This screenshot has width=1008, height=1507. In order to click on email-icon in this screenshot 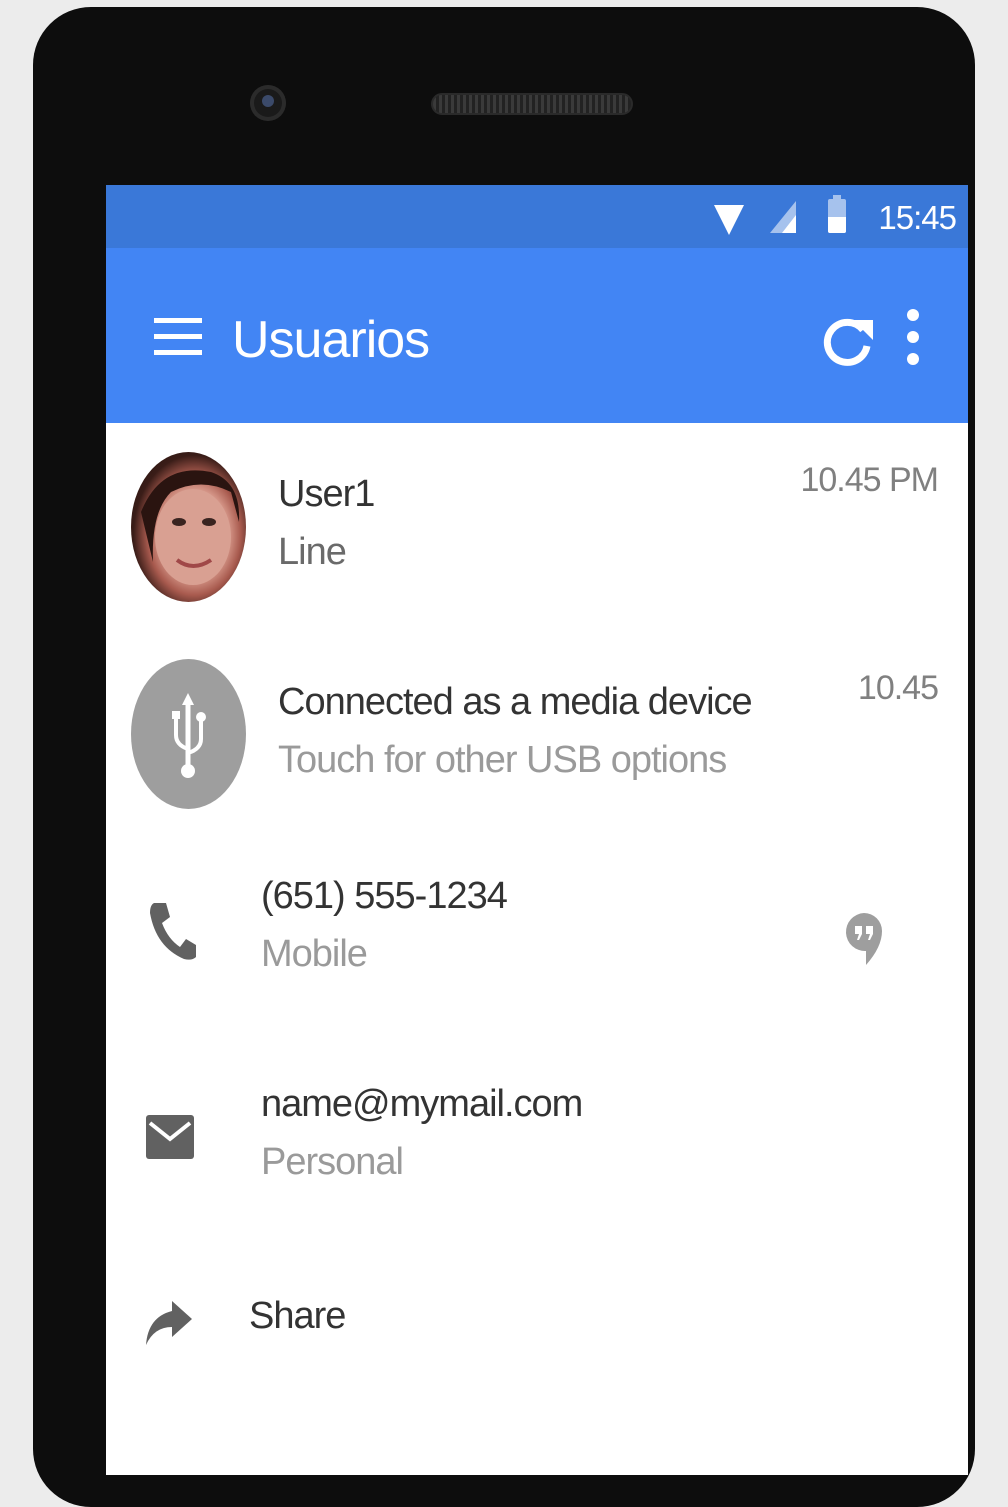, I will do `click(170, 1137)`.